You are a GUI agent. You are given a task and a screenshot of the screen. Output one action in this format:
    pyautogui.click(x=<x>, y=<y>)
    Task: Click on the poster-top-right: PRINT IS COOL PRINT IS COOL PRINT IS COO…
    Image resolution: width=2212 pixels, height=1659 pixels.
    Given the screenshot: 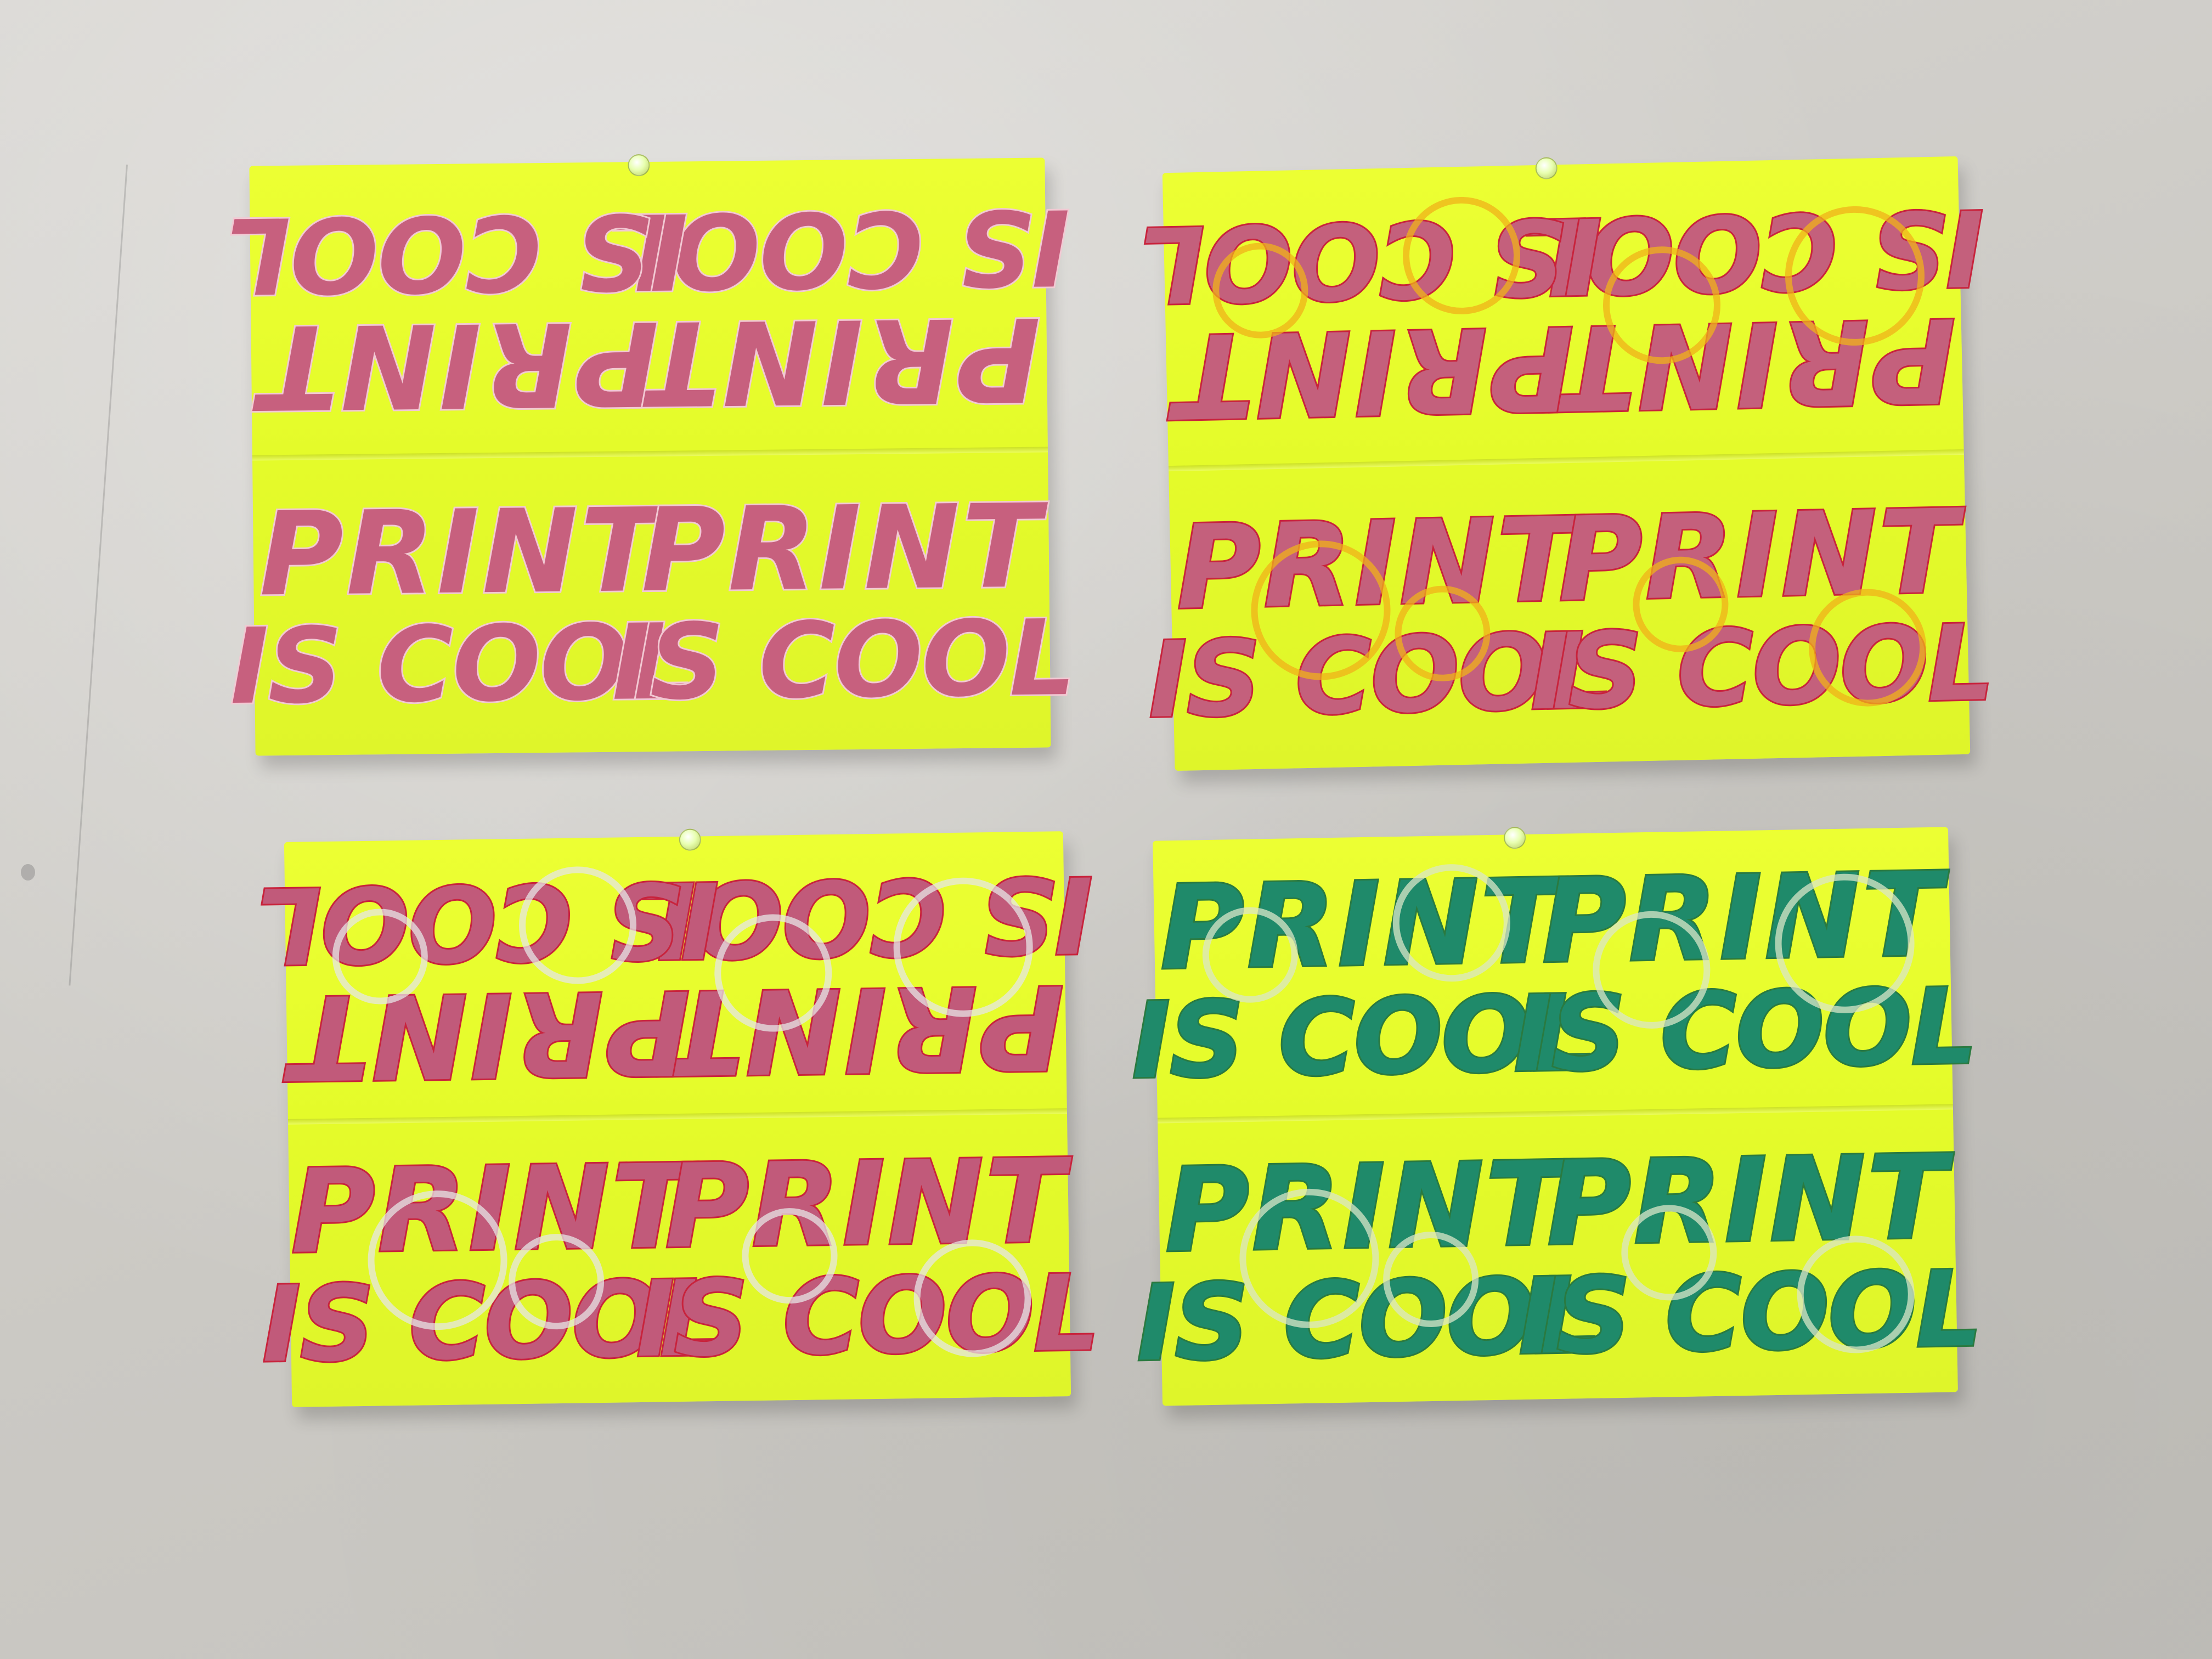 What is the action you would take?
    pyautogui.click(x=1566, y=464)
    